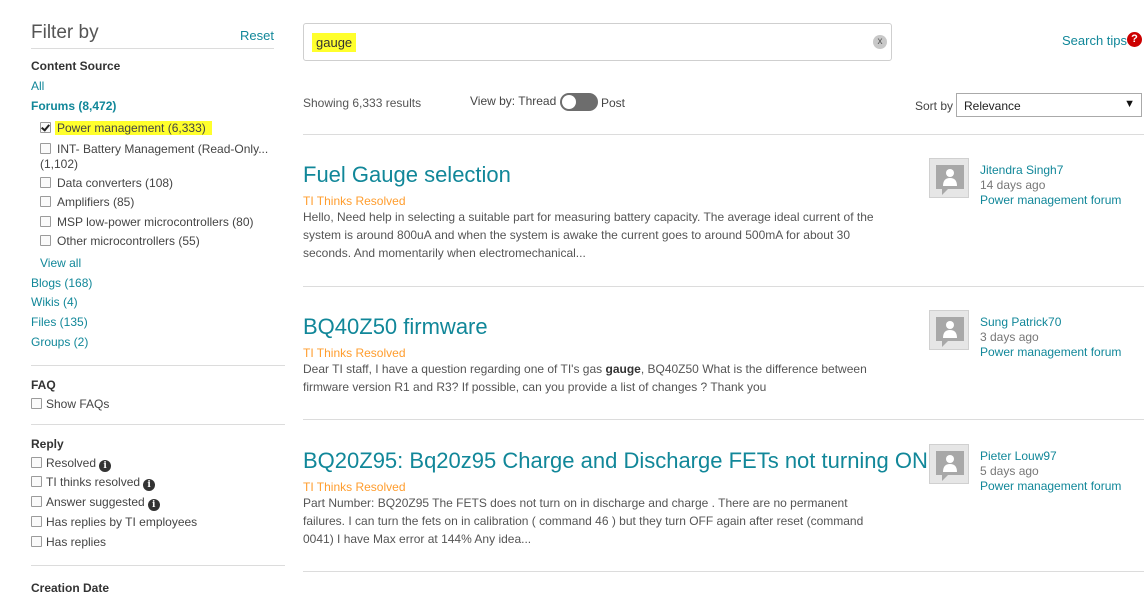 The image size is (1148, 597). What do you see at coordinates (47, 444) in the screenshot?
I see `reply-title: Reply` at bounding box center [47, 444].